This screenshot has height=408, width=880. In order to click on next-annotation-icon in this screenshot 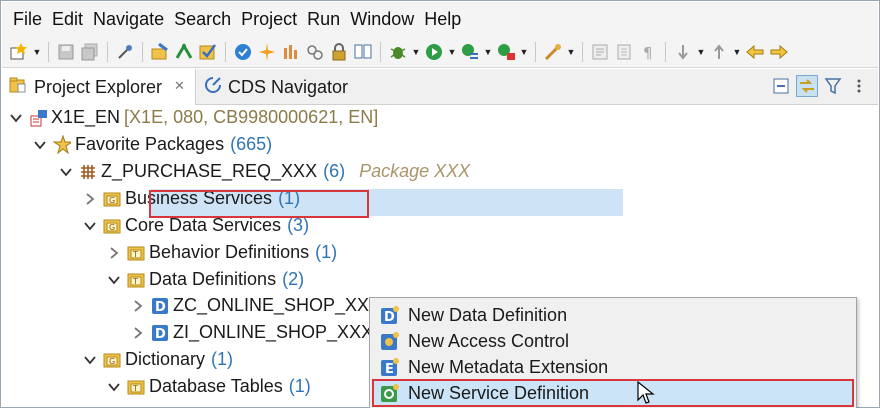, I will do `click(683, 52)`.